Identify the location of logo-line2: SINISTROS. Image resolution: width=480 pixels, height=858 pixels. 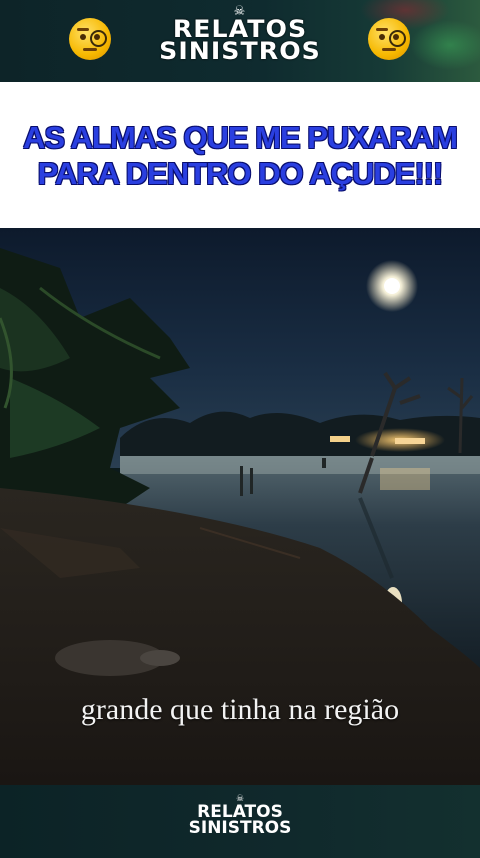
(240, 51).